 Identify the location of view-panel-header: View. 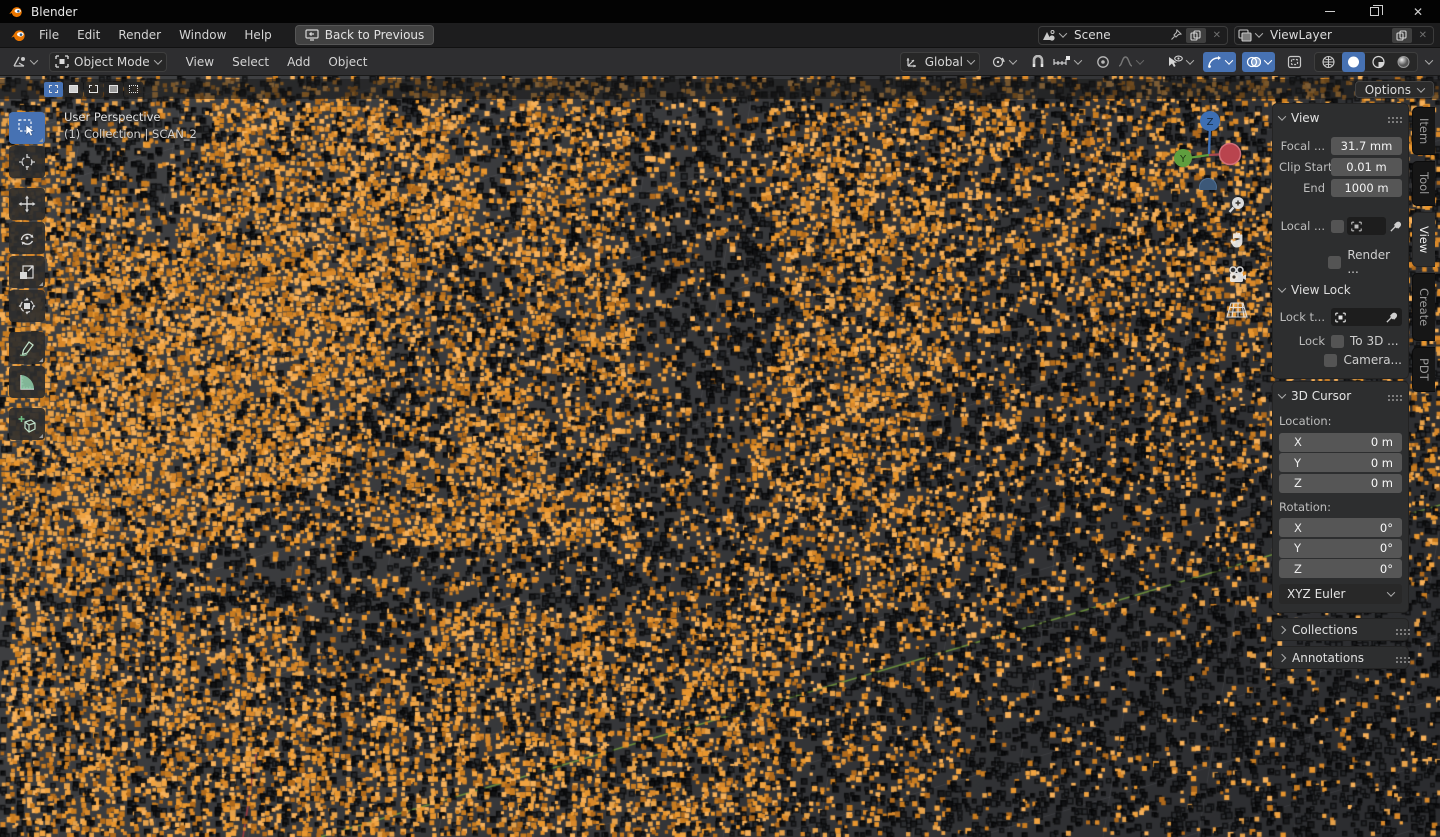
(1339, 118).